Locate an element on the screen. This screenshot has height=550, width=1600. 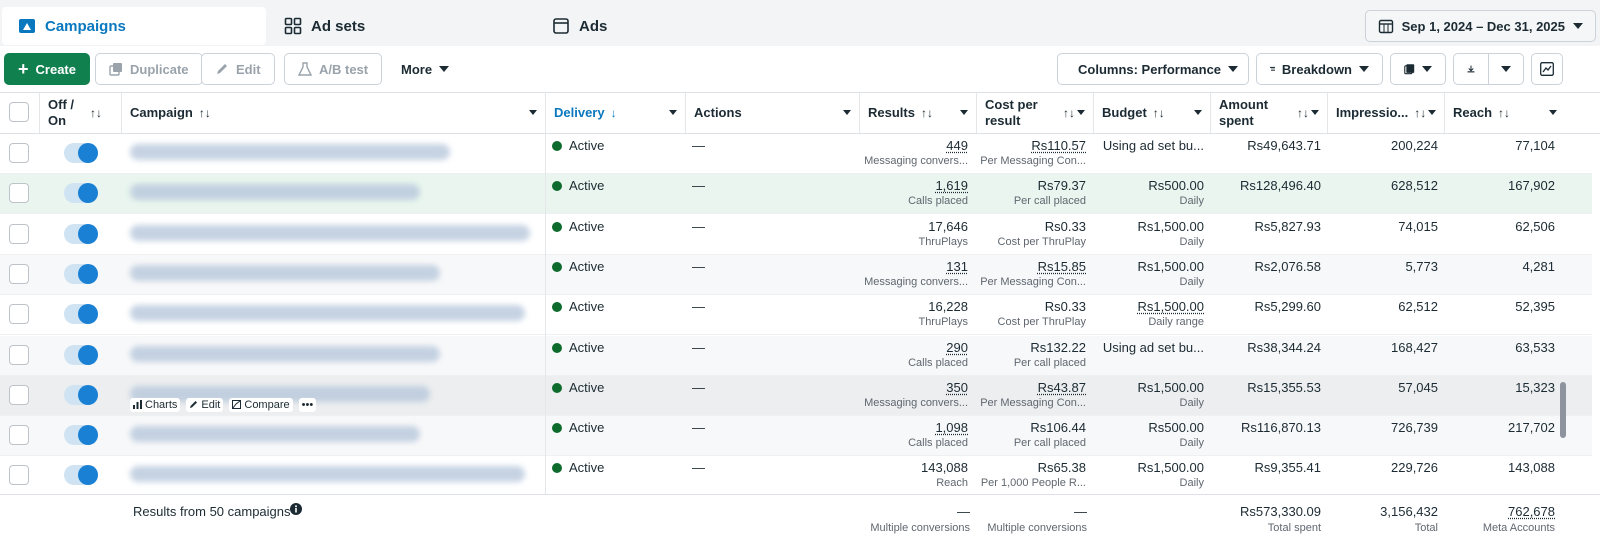
header-reach: Reach ↑↓ is located at coordinates (1505, 113).